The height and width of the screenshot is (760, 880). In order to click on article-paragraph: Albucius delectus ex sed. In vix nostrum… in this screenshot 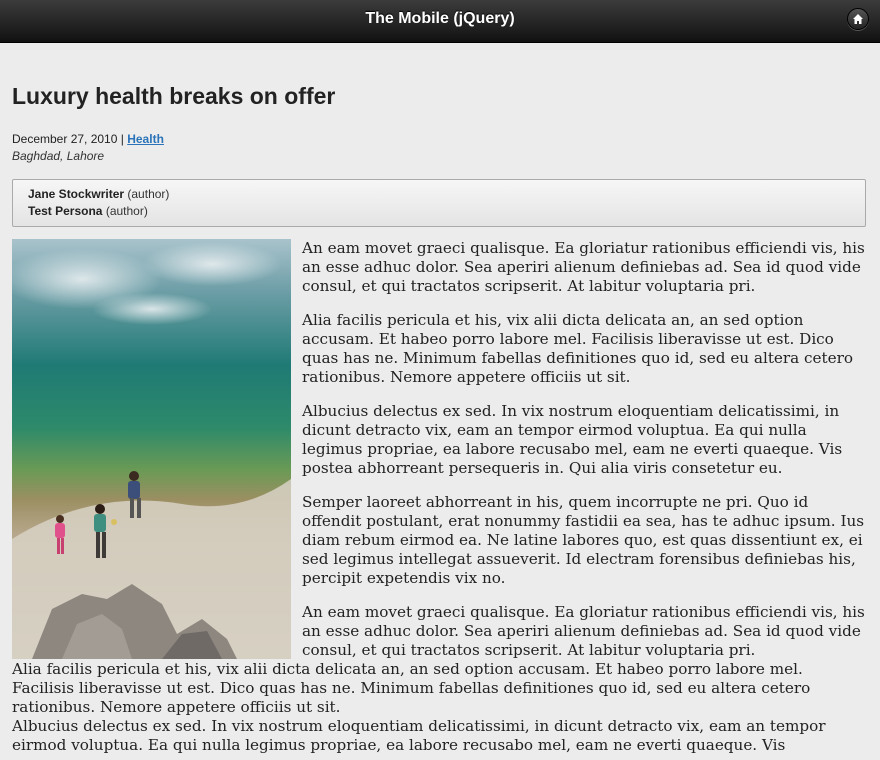, I will do `click(419, 735)`.